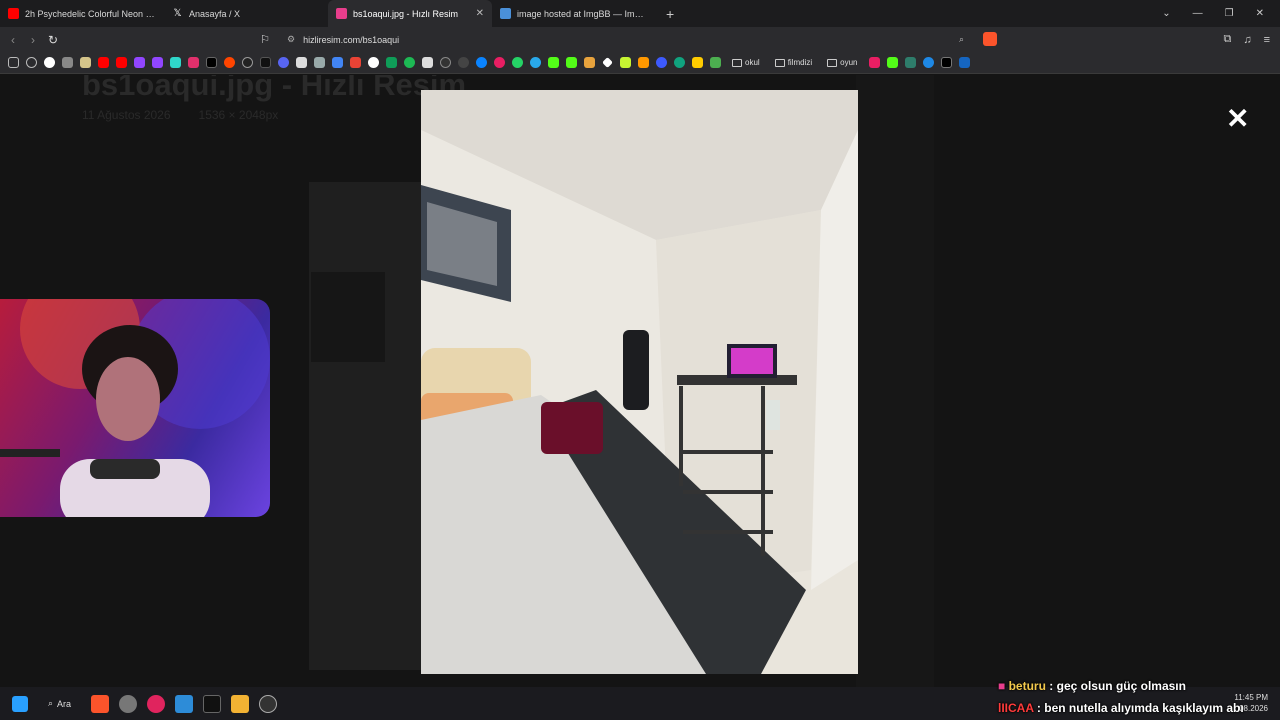 The image size is (1280, 720). Describe the element at coordinates (1237, 119) in the screenshot. I see `close-lightbox-button: ✕` at that location.